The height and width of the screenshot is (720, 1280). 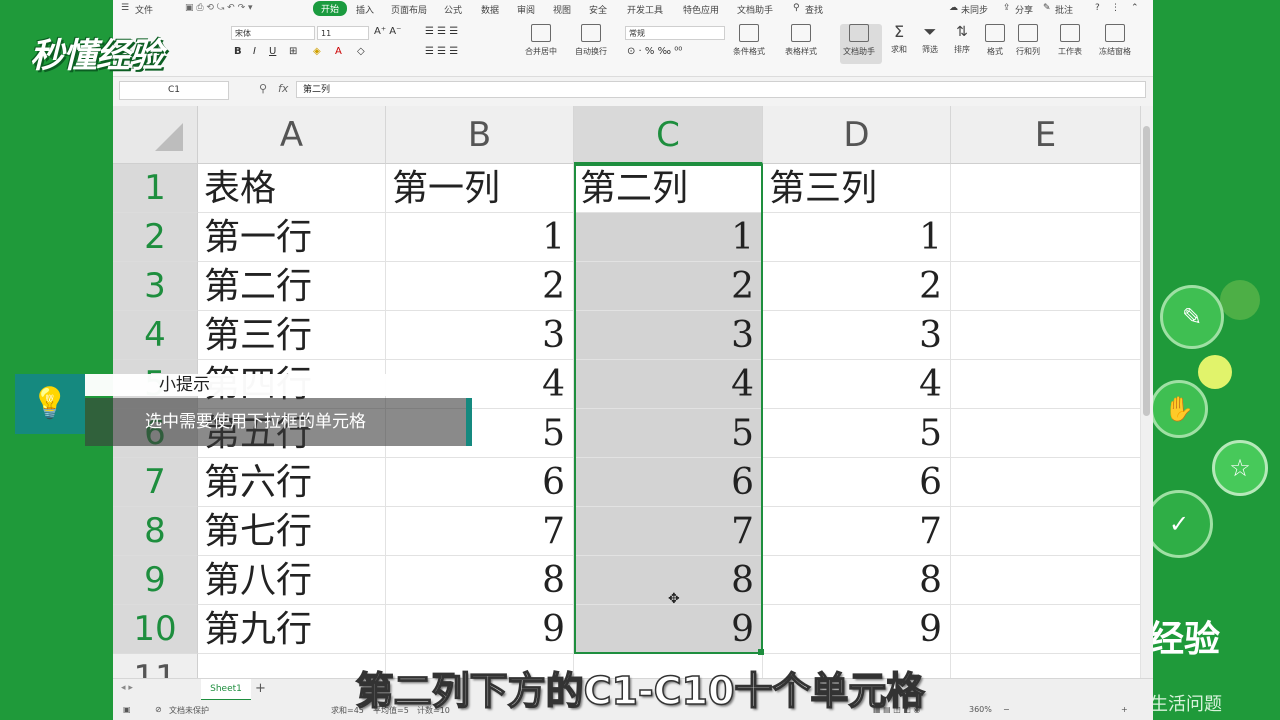 I want to click on cell: 第八行, so click(x=292, y=580).